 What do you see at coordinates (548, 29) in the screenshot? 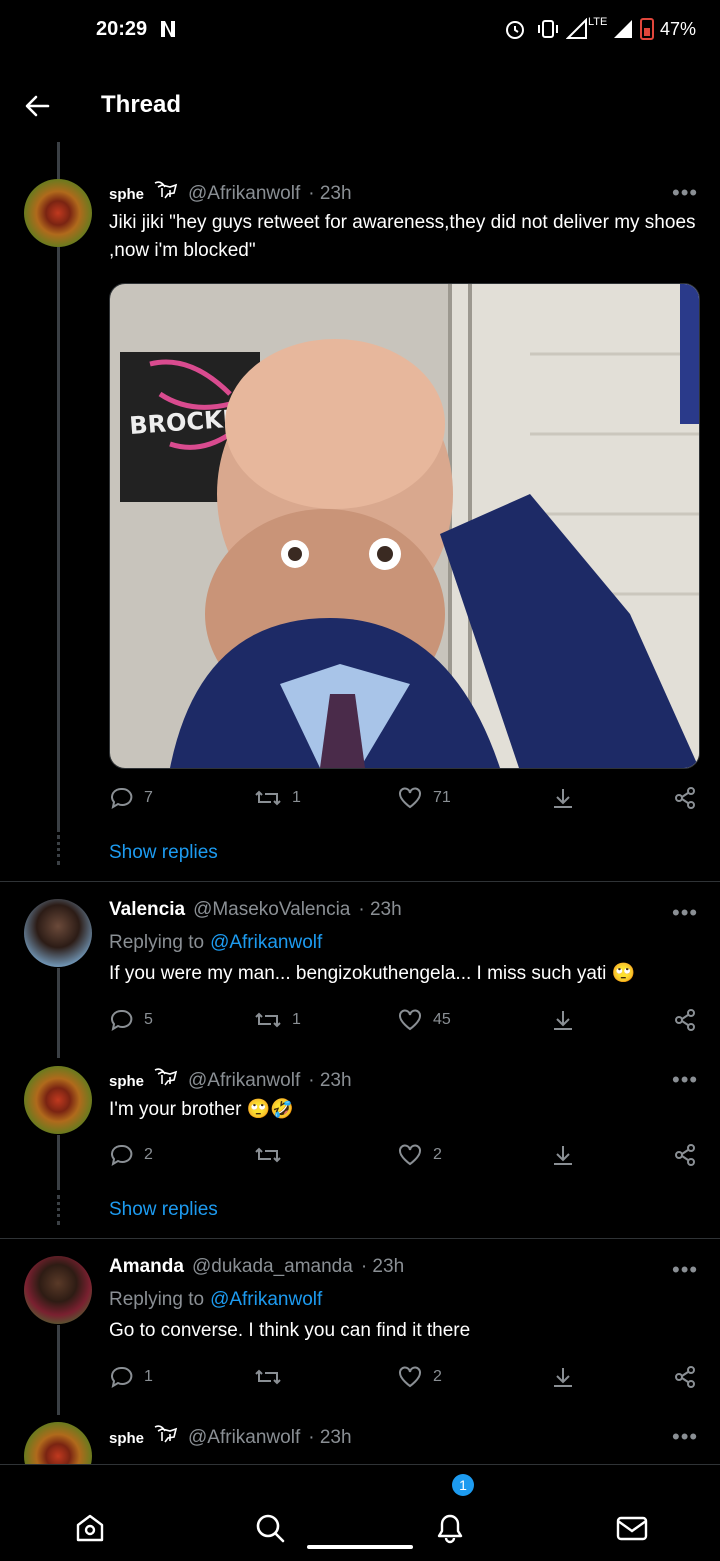
I see `vibrate-icon` at bounding box center [548, 29].